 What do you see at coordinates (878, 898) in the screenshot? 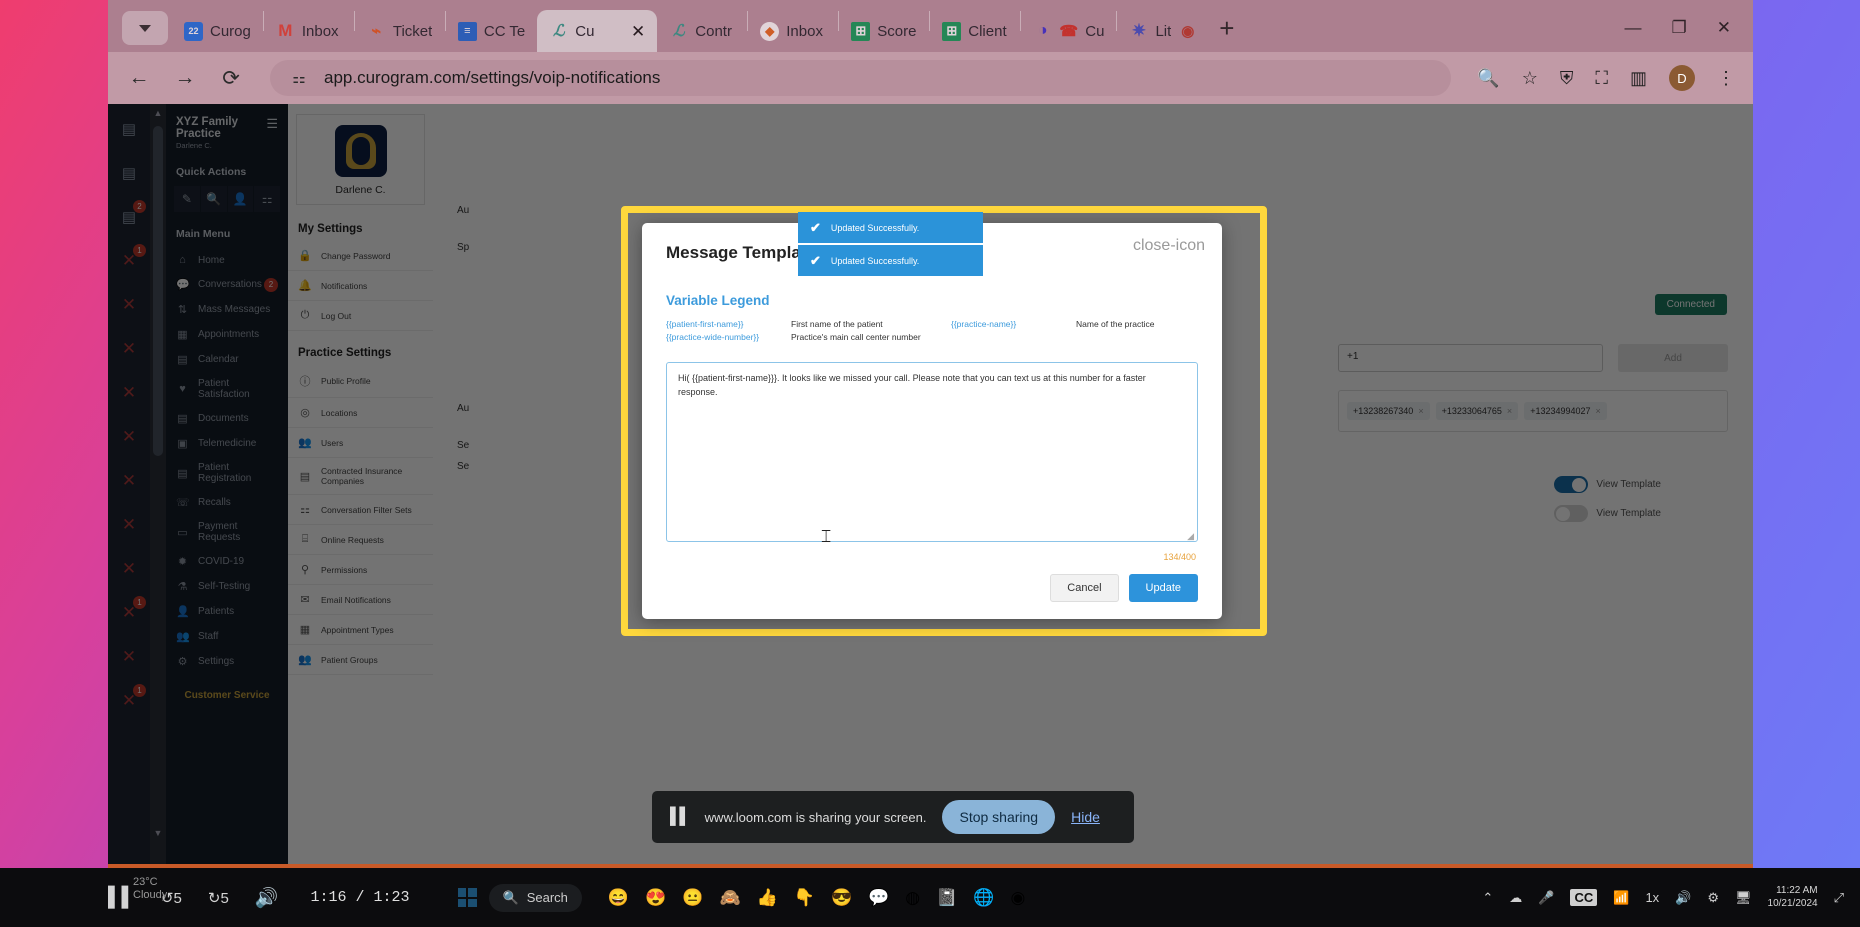
I see `comment-icon: 💬` at bounding box center [878, 898].